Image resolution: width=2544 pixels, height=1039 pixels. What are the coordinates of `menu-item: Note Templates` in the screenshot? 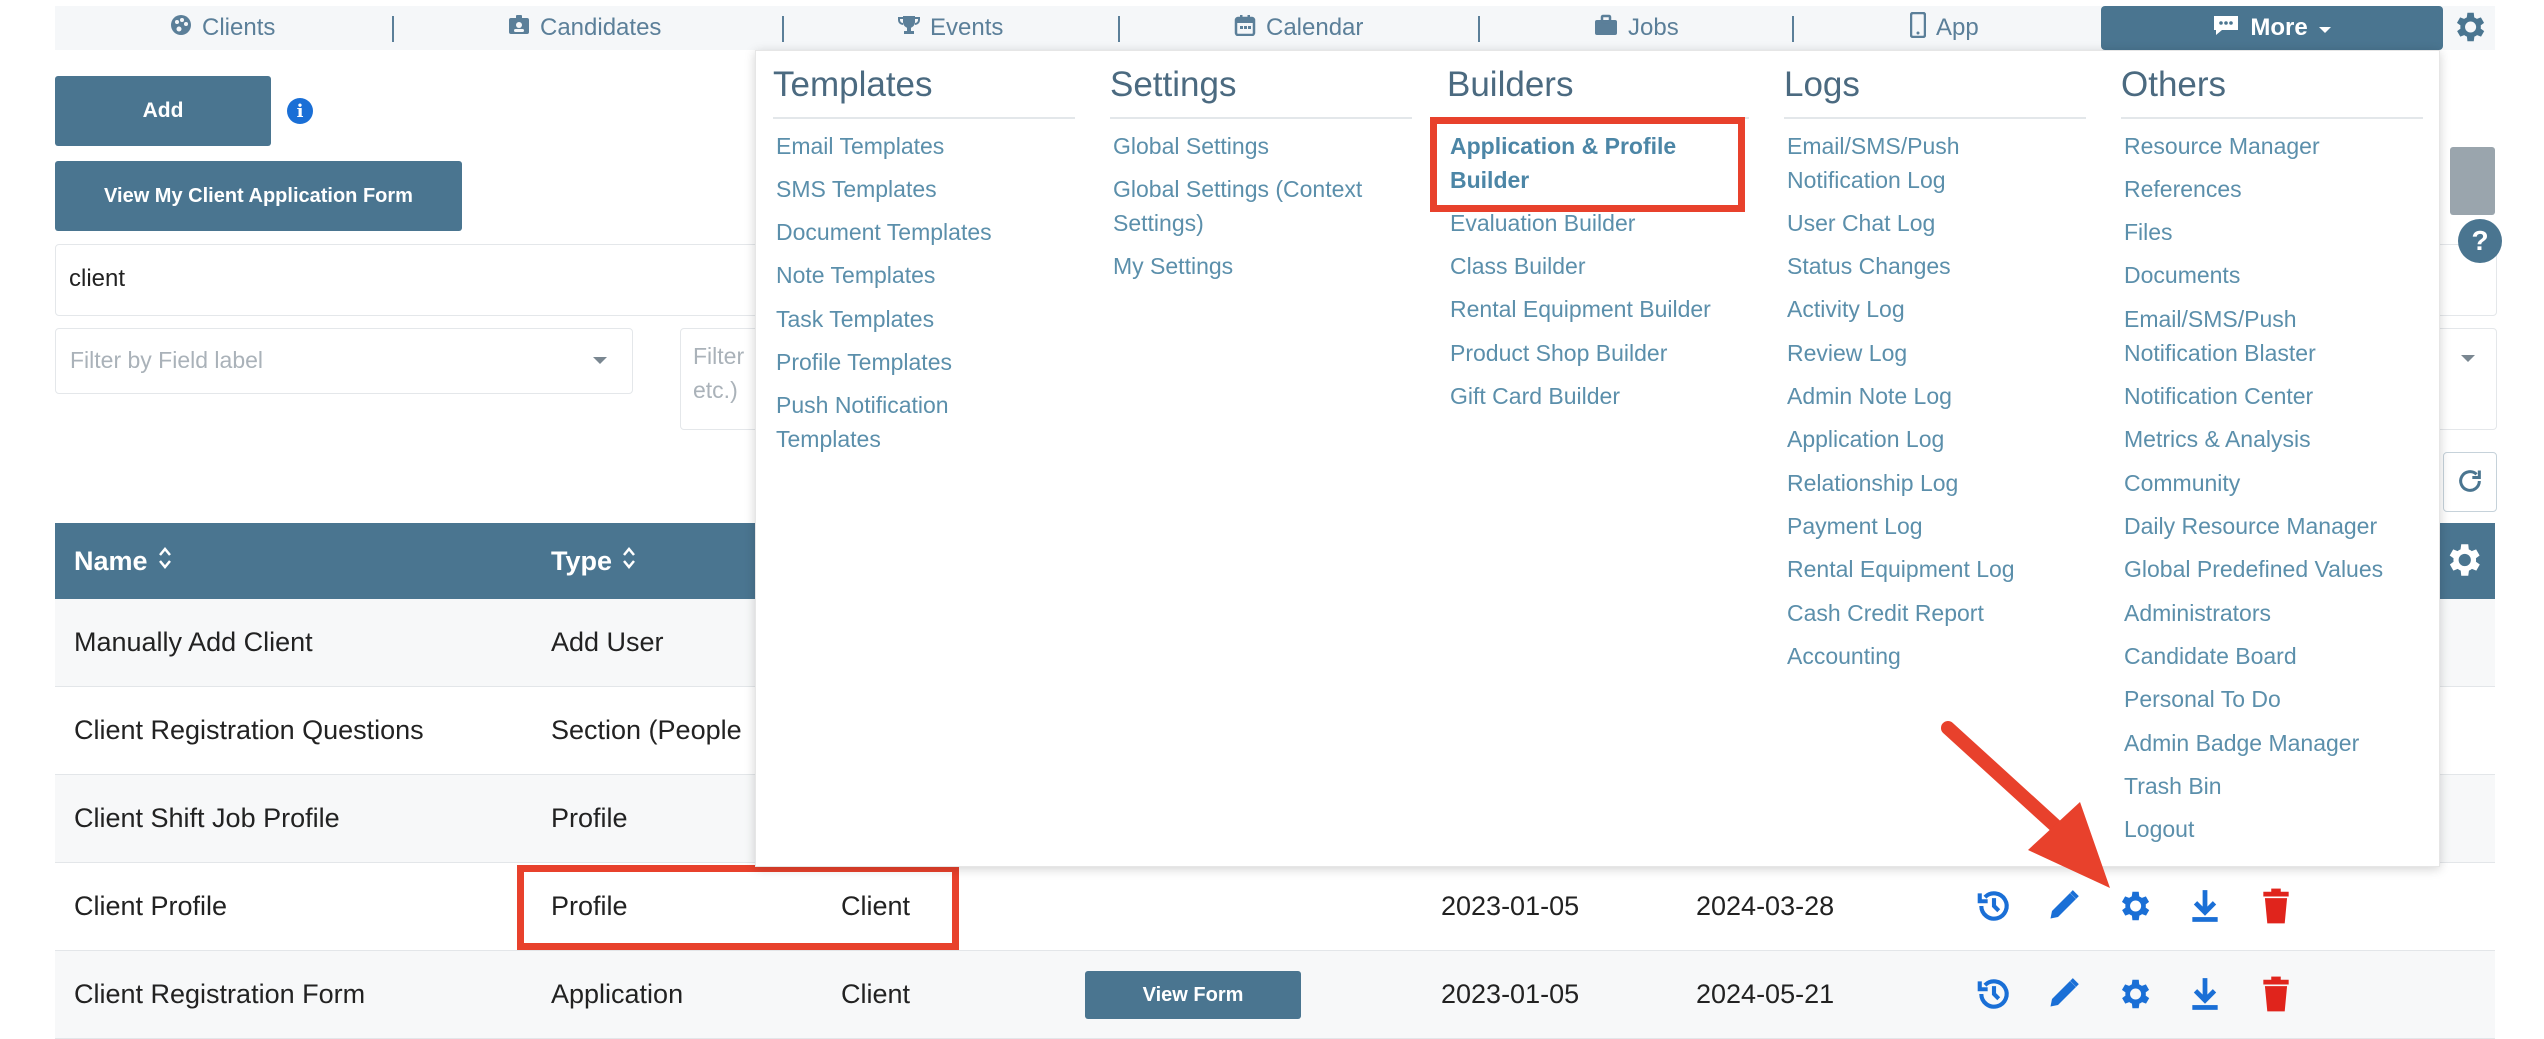 It's located at (926, 275).